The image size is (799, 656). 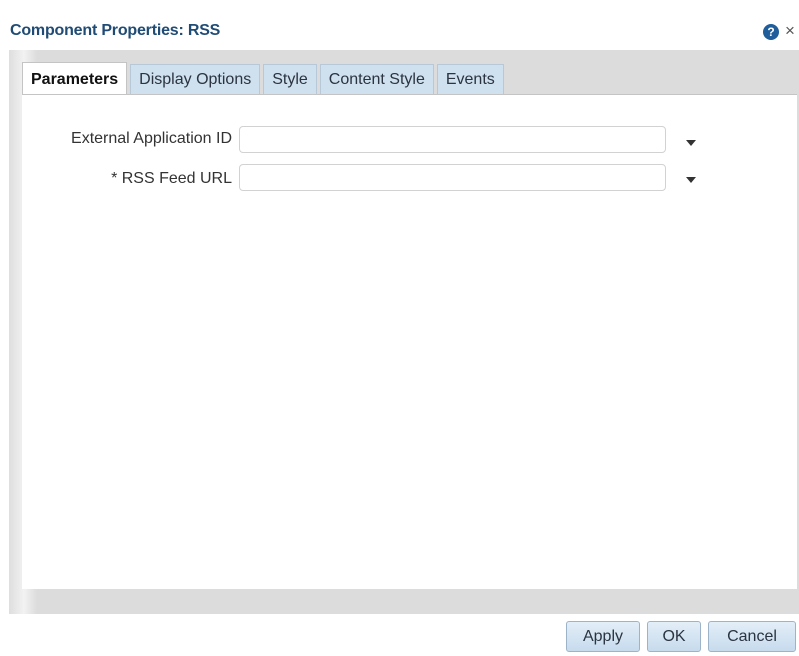 I want to click on cancel-button: Cancel, so click(x=752, y=636).